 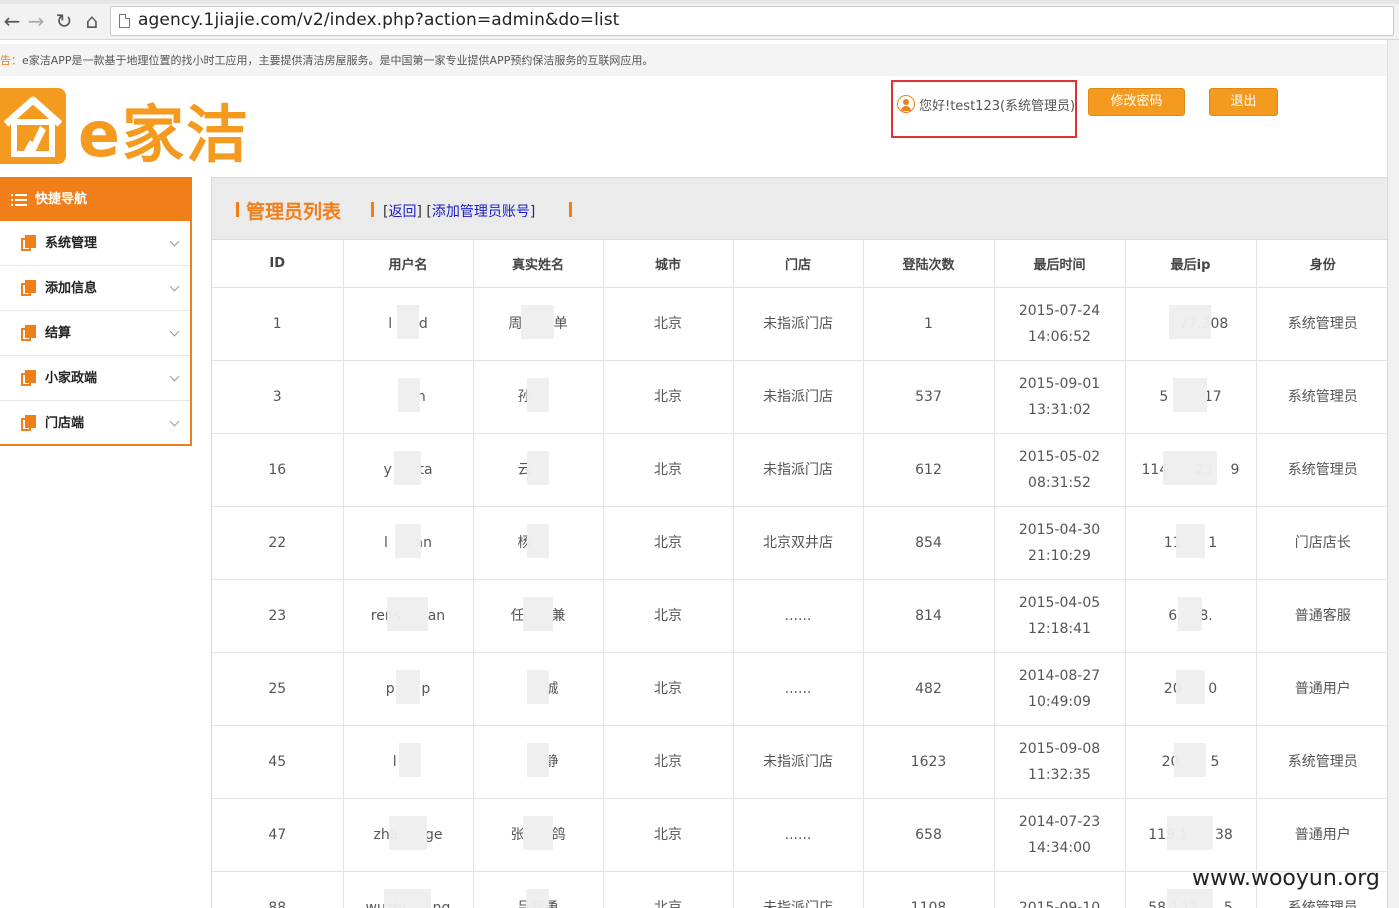 I want to click on ip-cell: 119.1 38, so click(x=1191, y=835).